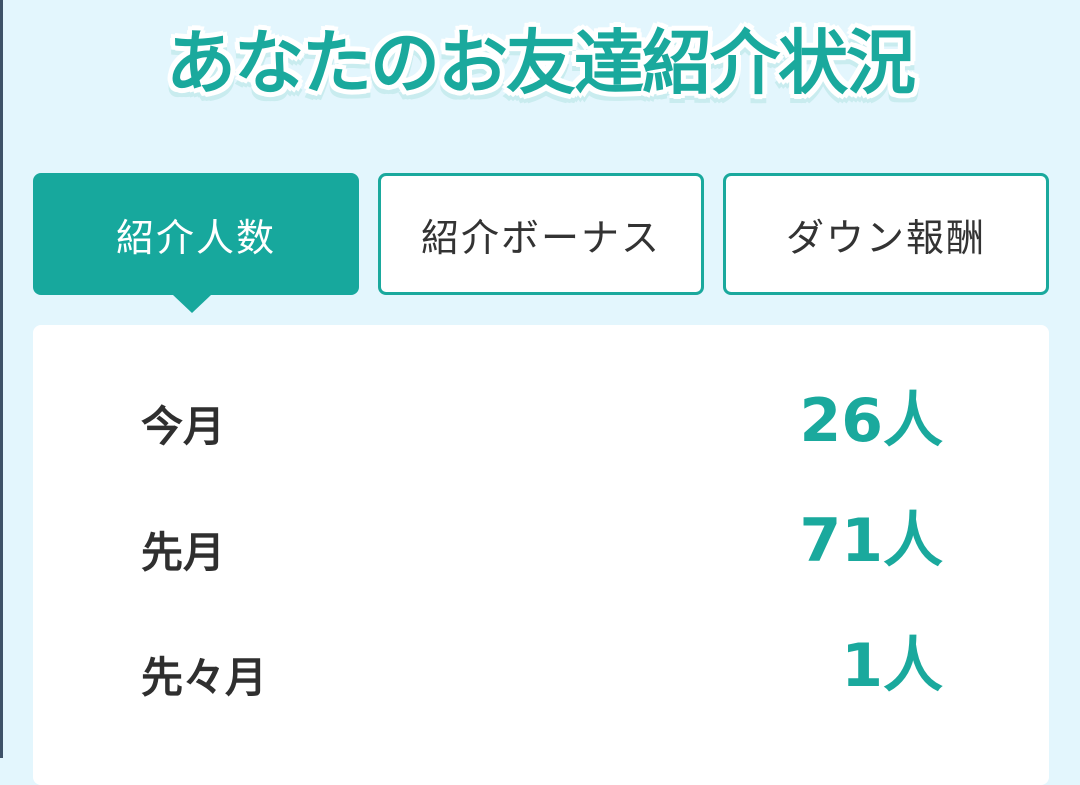  What do you see at coordinates (541, 63) in the screenshot?
I see `page-title: あなたのお友達紹介状況` at bounding box center [541, 63].